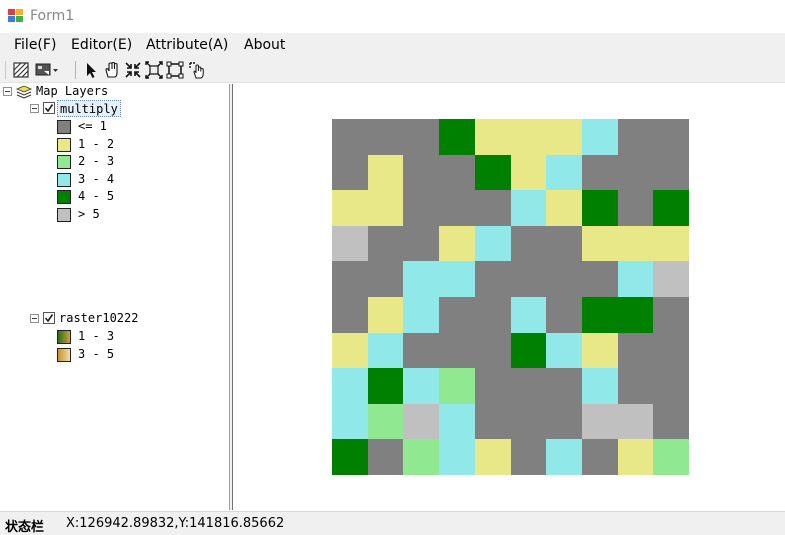  I want to click on zoom-out-icon, so click(154, 70).